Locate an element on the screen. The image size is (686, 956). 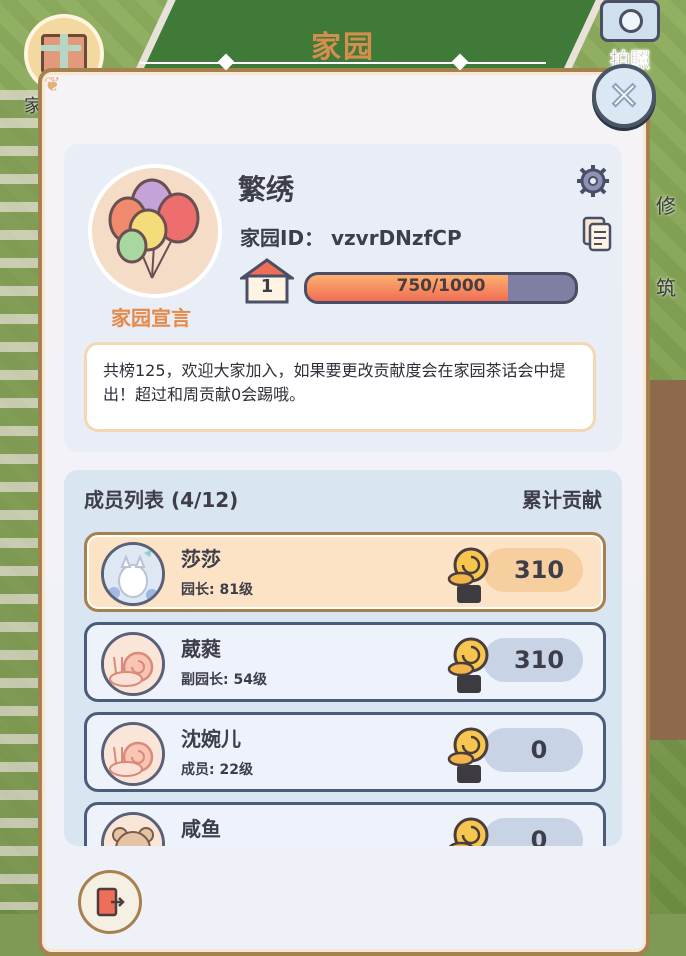
home-declaration-link: 家园宣言 is located at coordinates (151, 316).